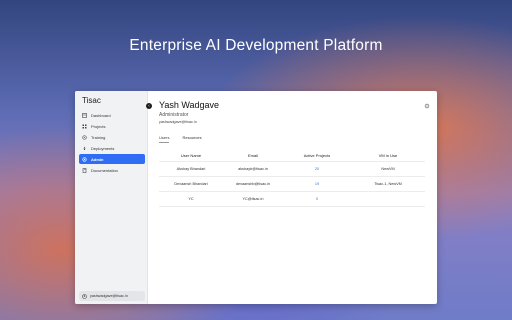  Describe the element at coordinates (97, 159) in the screenshot. I see `sidebar-item-label: Admin` at that location.